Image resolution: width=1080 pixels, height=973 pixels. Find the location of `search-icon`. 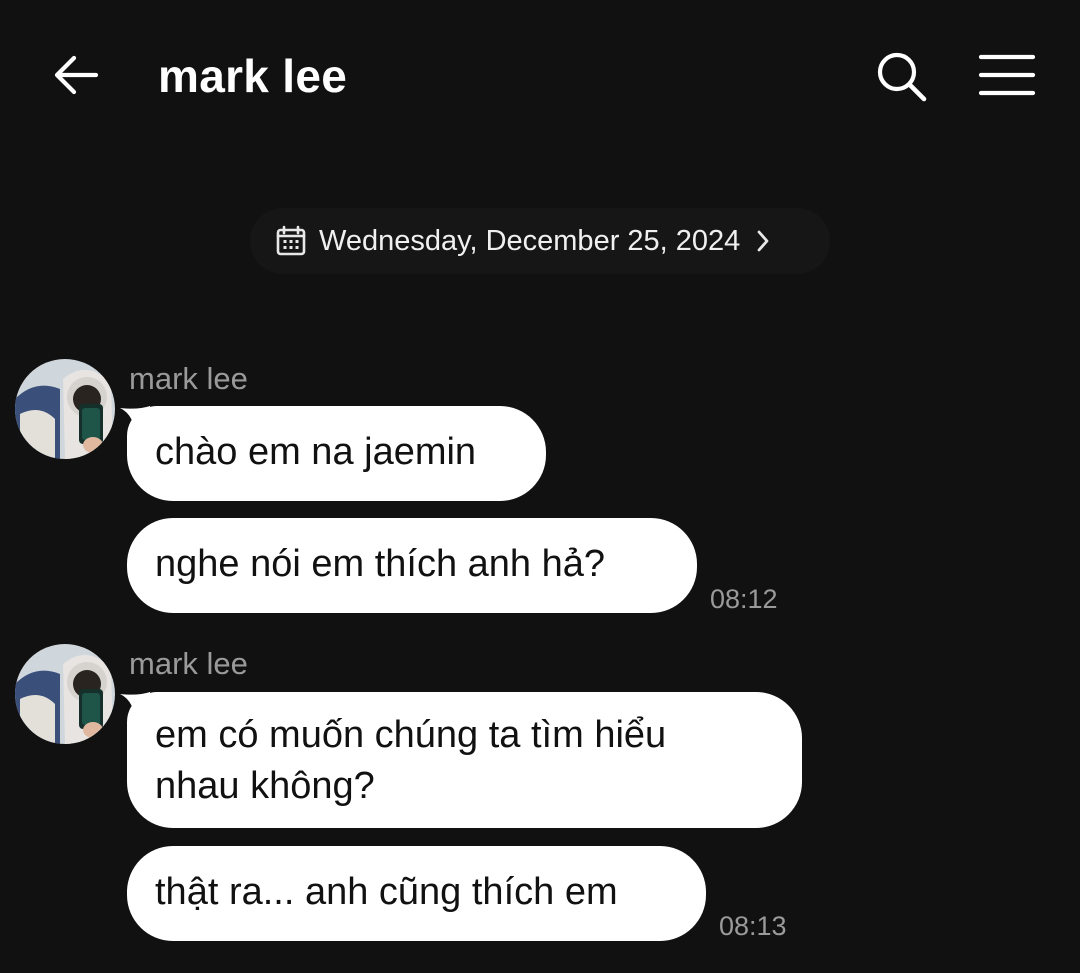

search-icon is located at coordinates (902, 77).